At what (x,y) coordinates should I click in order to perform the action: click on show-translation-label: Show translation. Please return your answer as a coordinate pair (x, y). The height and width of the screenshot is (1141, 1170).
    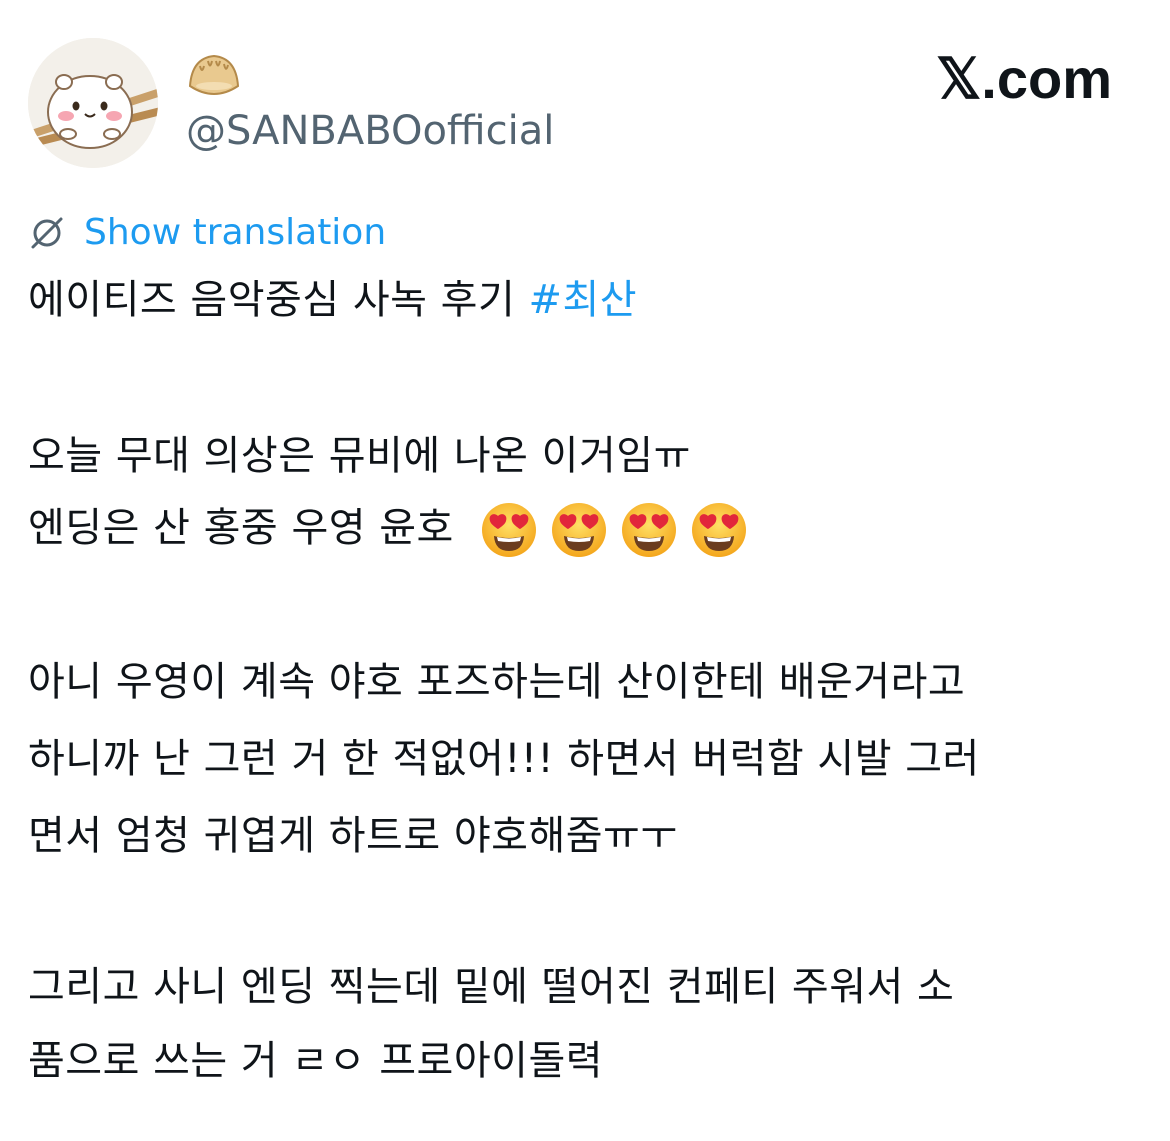
    Looking at the image, I should click on (235, 232).